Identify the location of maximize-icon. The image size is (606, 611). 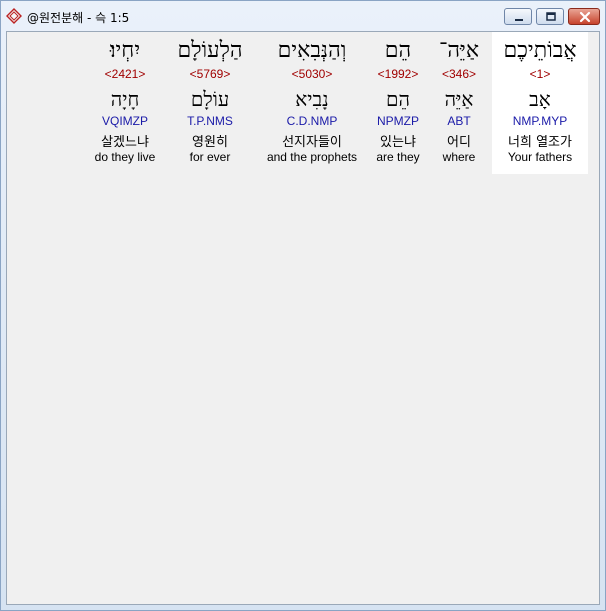
(551, 16).